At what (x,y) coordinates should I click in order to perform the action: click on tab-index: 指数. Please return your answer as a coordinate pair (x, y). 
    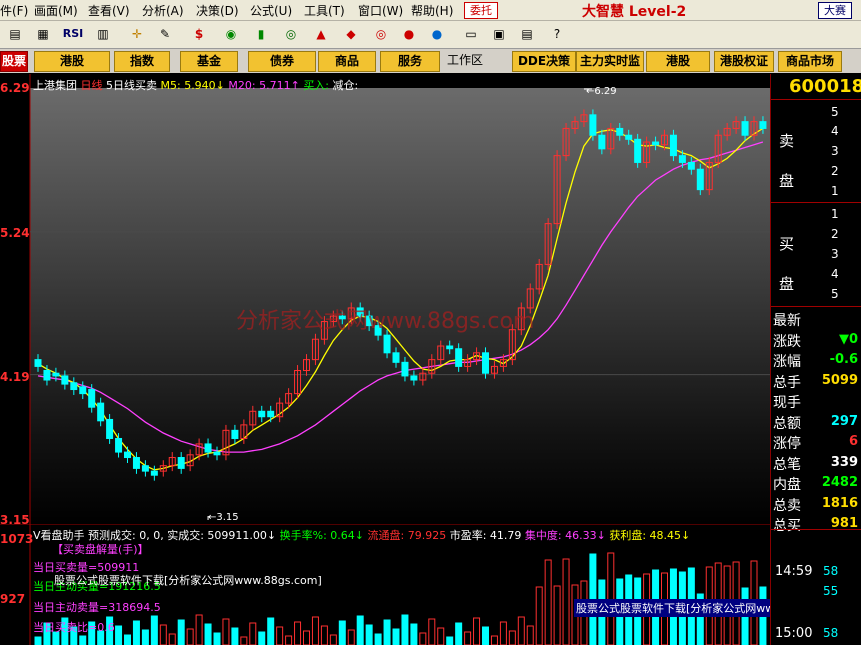
    Looking at the image, I should click on (142, 61).